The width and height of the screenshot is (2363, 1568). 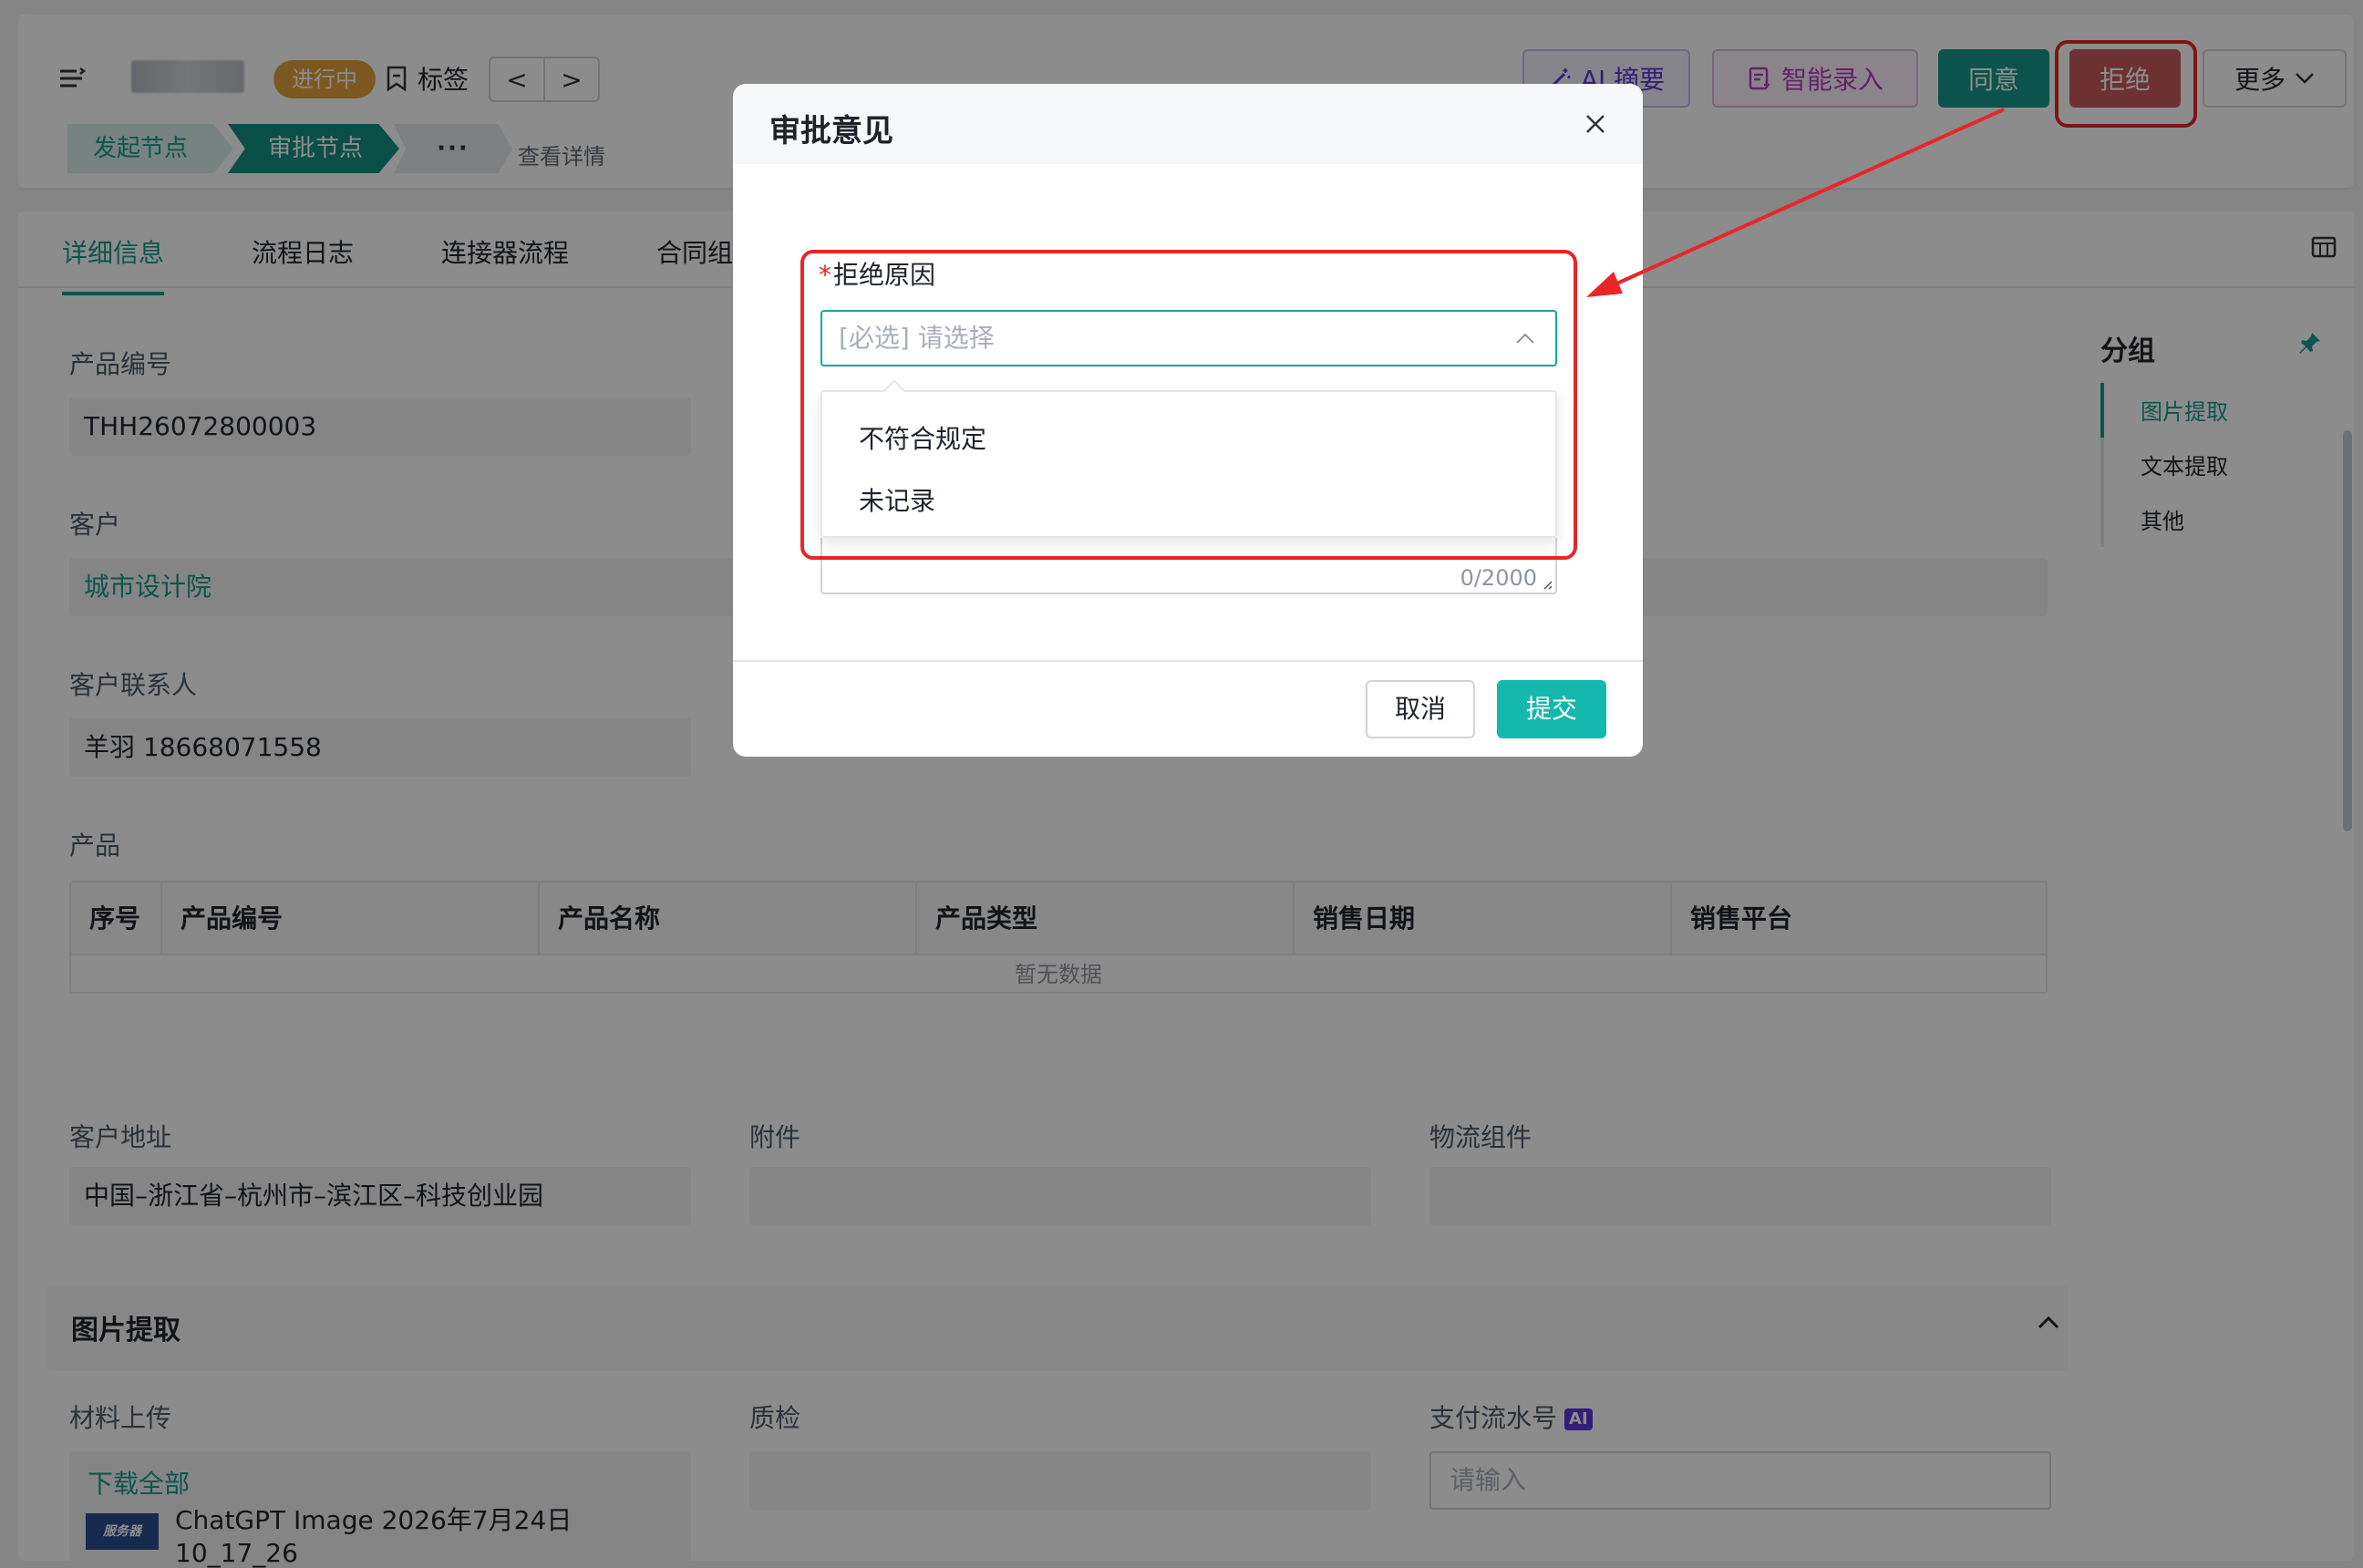 What do you see at coordinates (1595, 124) in the screenshot?
I see `close-icon` at bounding box center [1595, 124].